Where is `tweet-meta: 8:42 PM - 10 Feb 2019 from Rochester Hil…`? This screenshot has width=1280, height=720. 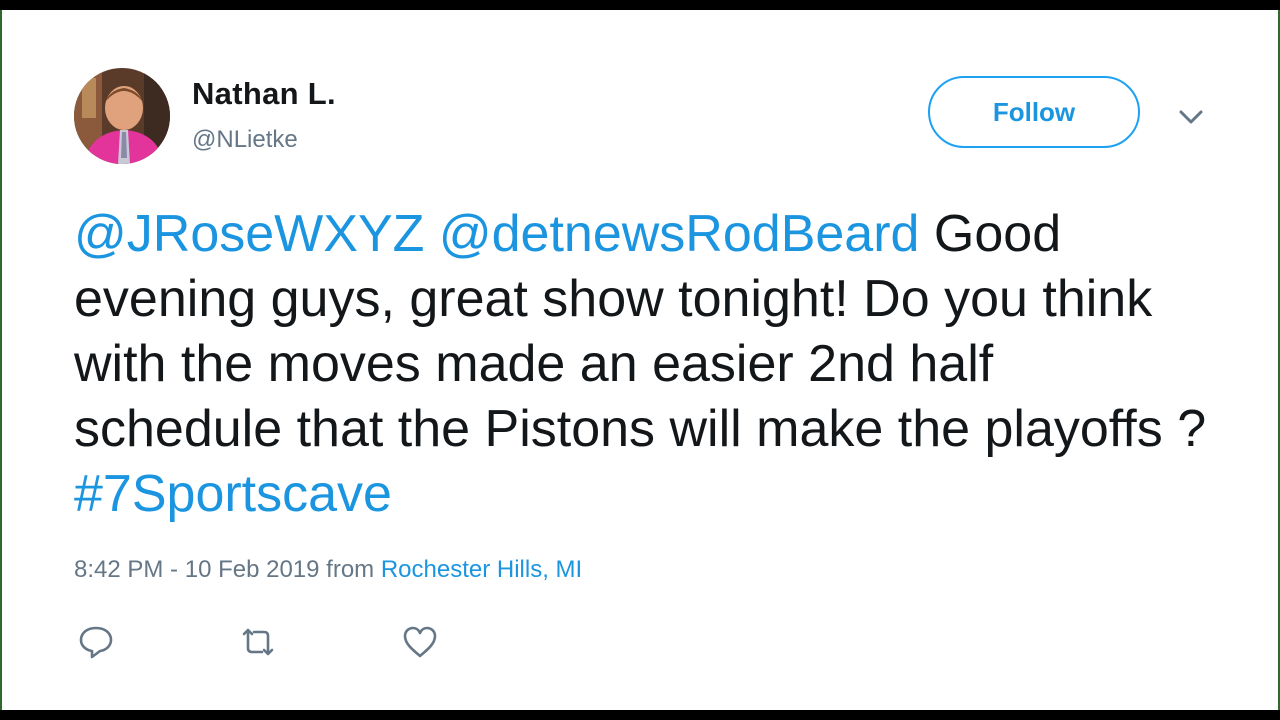 tweet-meta: 8:42 PM - 10 Feb 2019 from Rochester Hil… is located at coordinates (328, 570).